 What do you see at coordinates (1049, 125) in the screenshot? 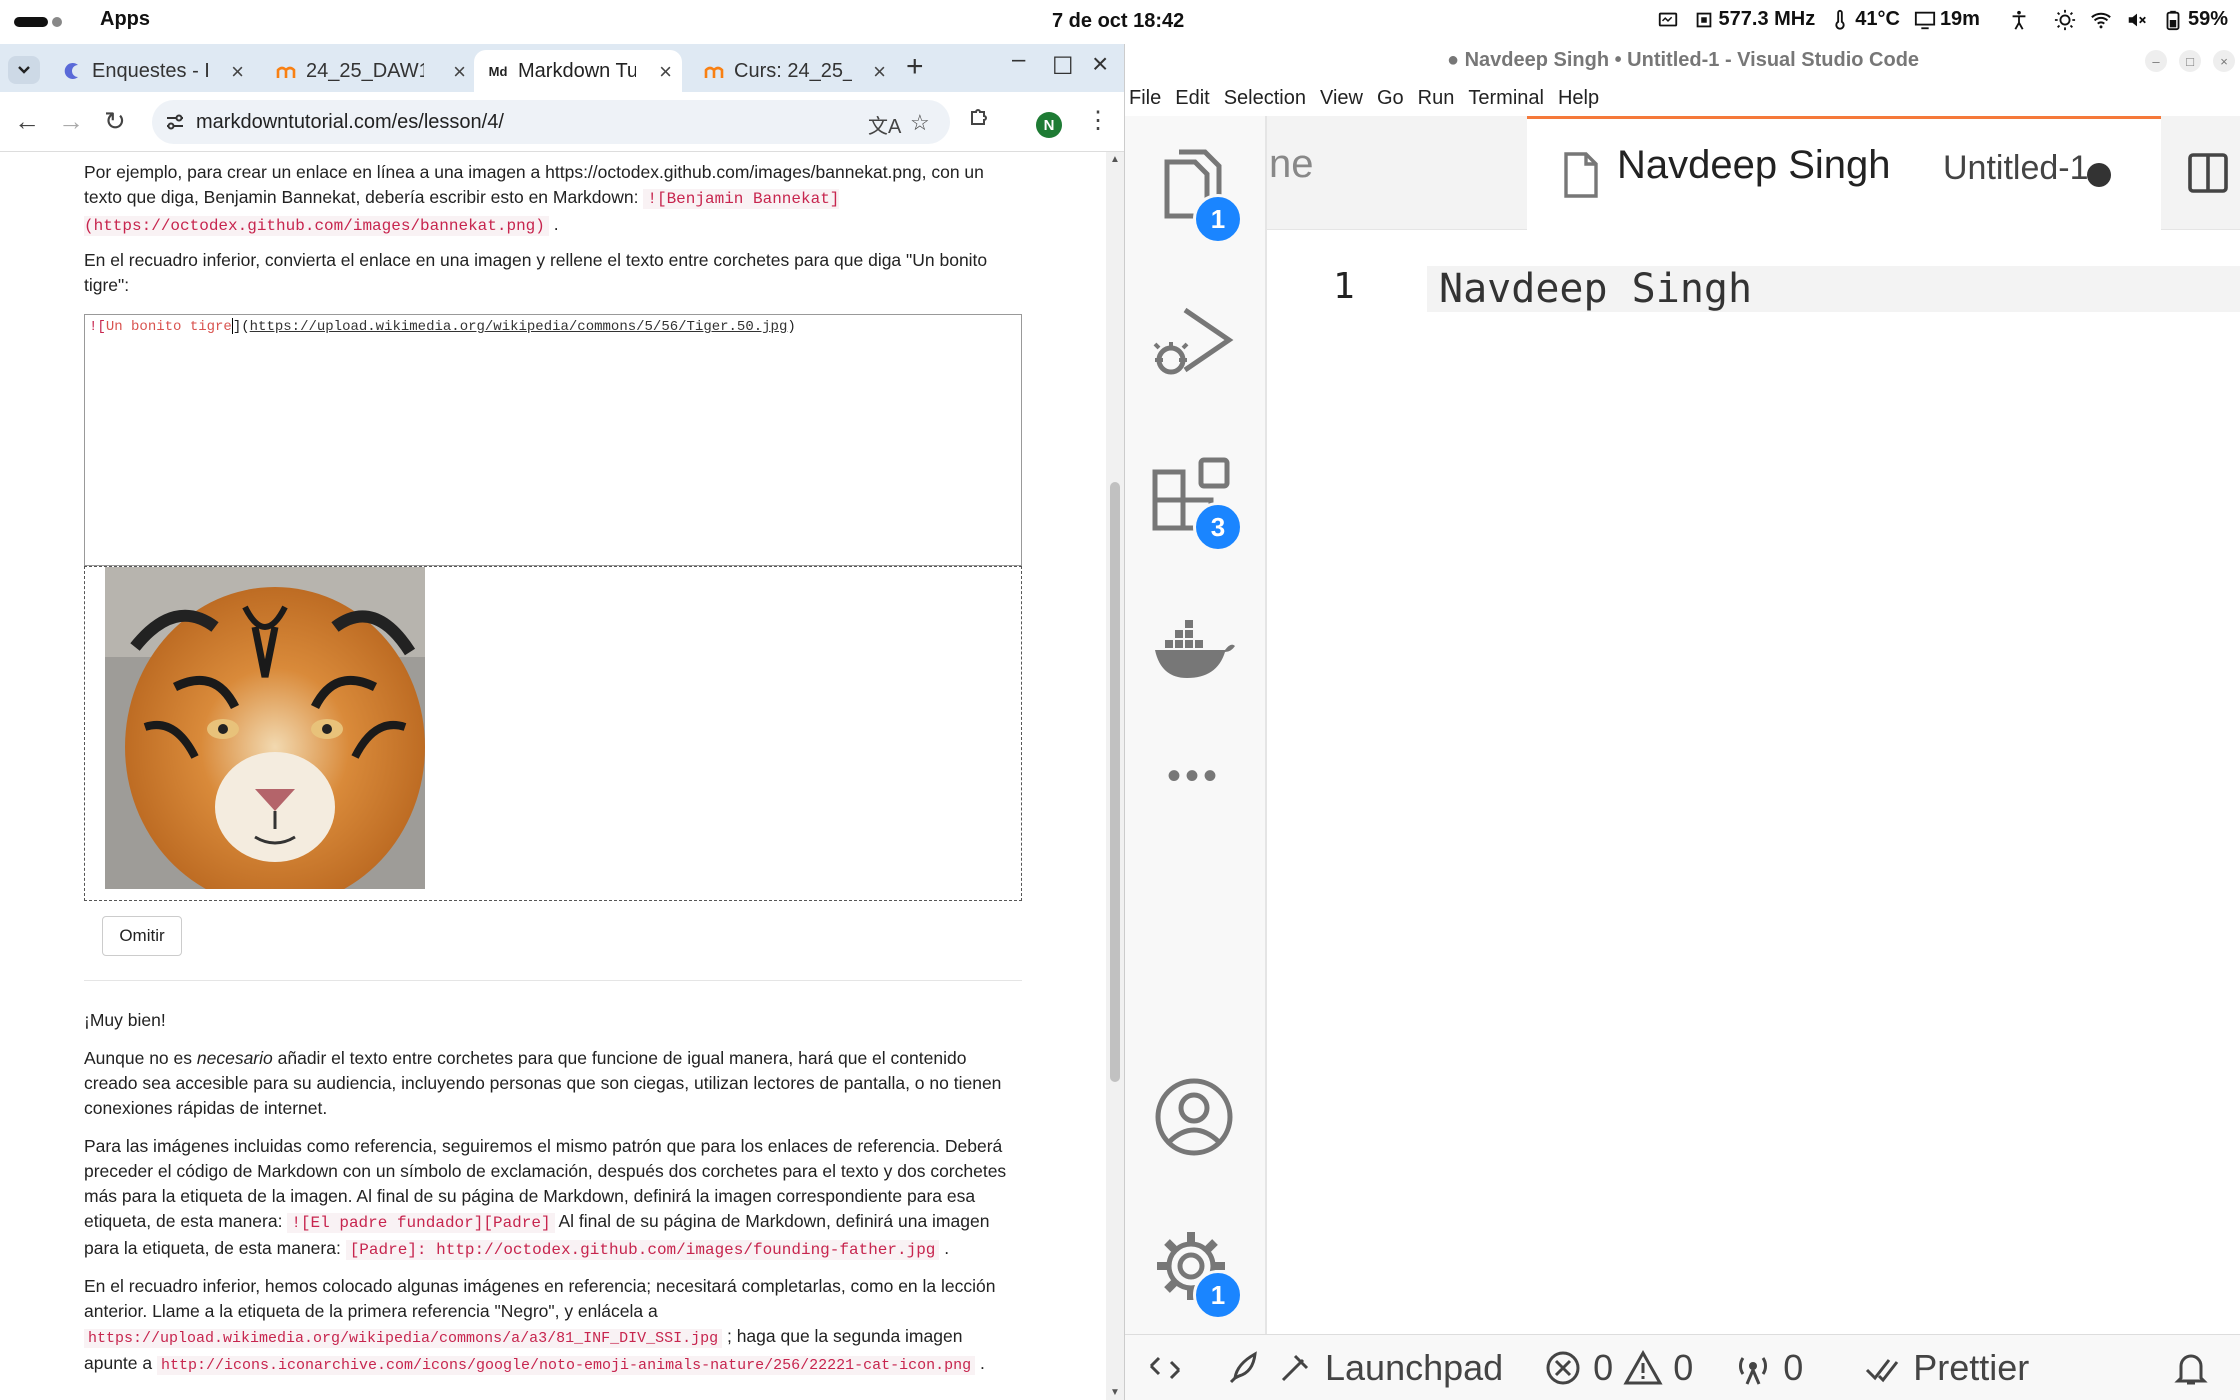
I see `profile-avatar: N` at bounding box center [1049, 125].